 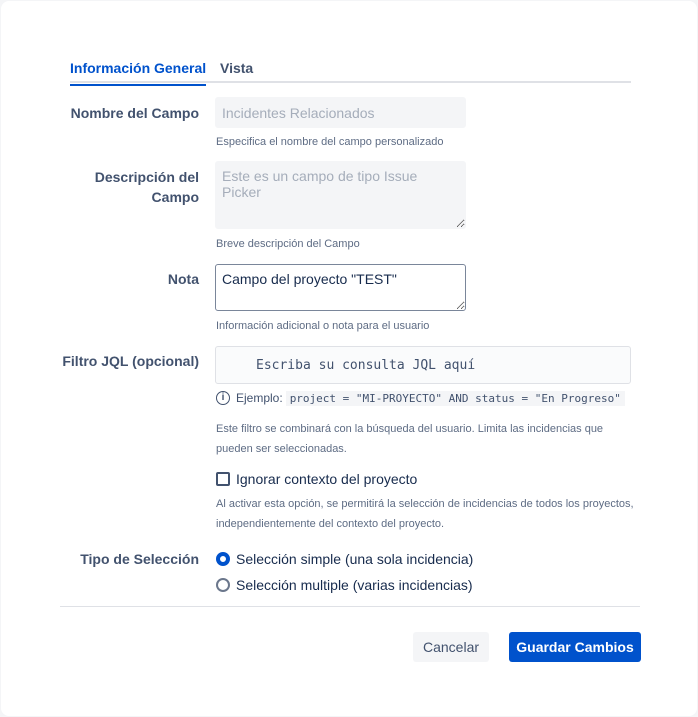 What do you see at coordinates (183, 279) in the screenshot?
I see `note-label: Nota` at bounding box center [183, 279].